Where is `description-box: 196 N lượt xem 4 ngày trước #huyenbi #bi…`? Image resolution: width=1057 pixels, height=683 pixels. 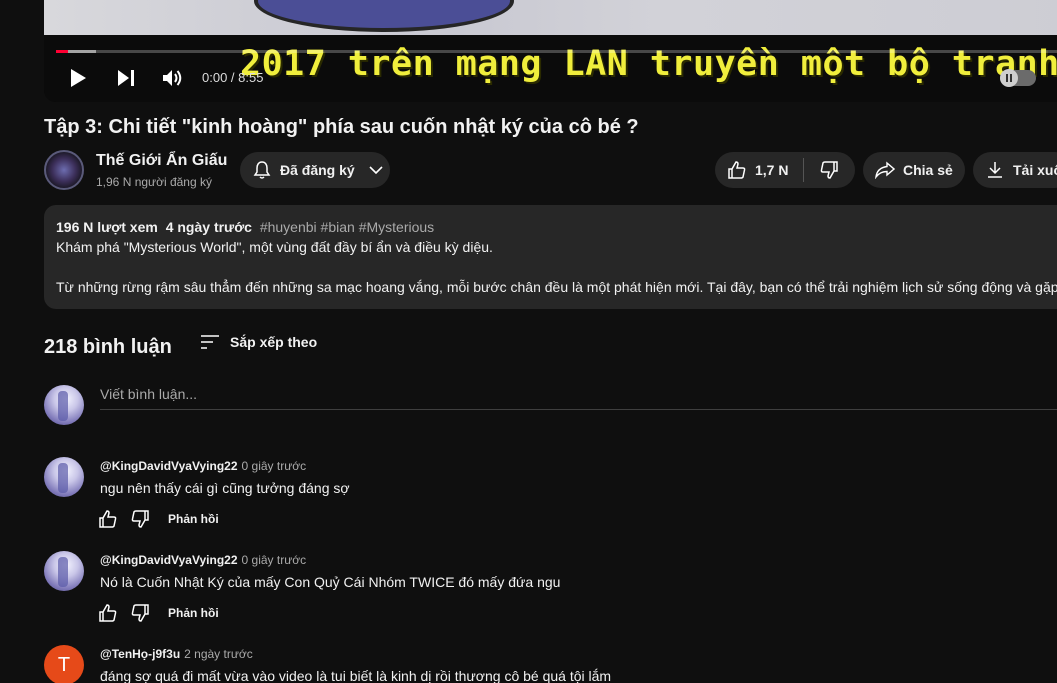 description-box: 196 N lượt xem 4 ngày trước #huyenbi #bi… is located at coordinates (550, 257).